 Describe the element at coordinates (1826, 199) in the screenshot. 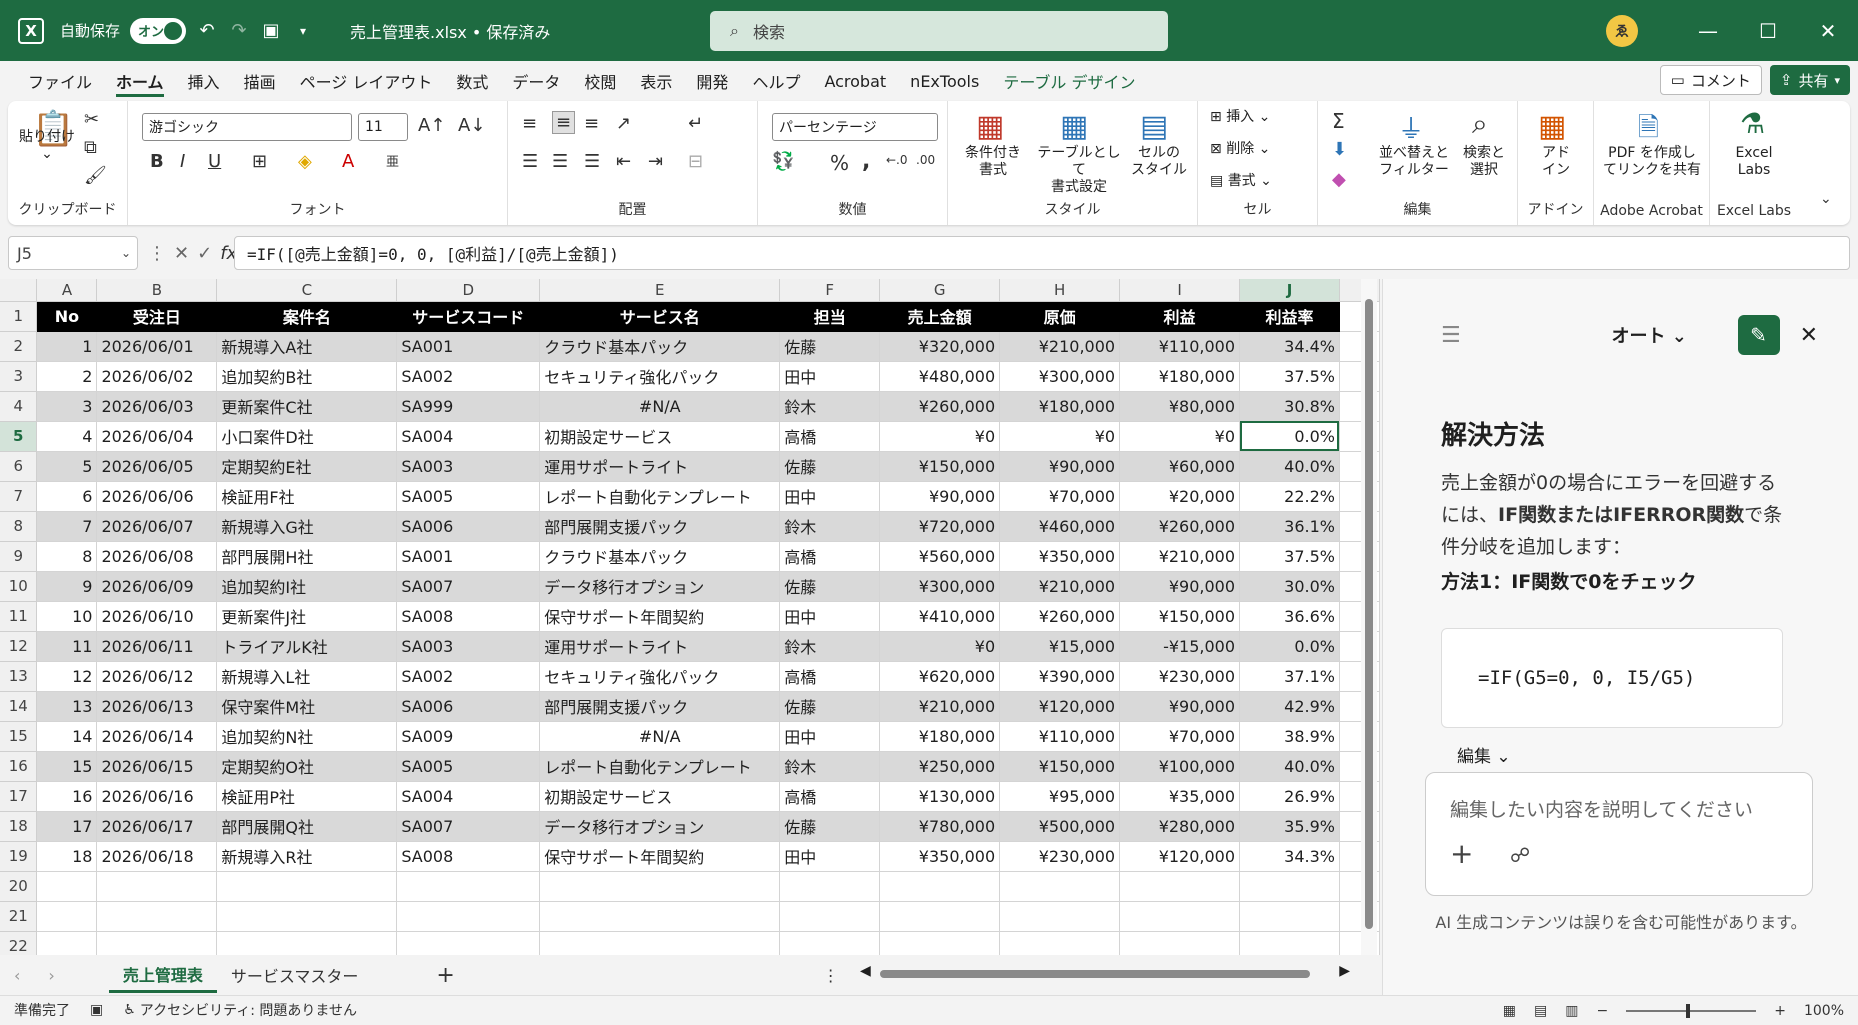

I see `collapse-ribbon-icon: ⌄` at that location.